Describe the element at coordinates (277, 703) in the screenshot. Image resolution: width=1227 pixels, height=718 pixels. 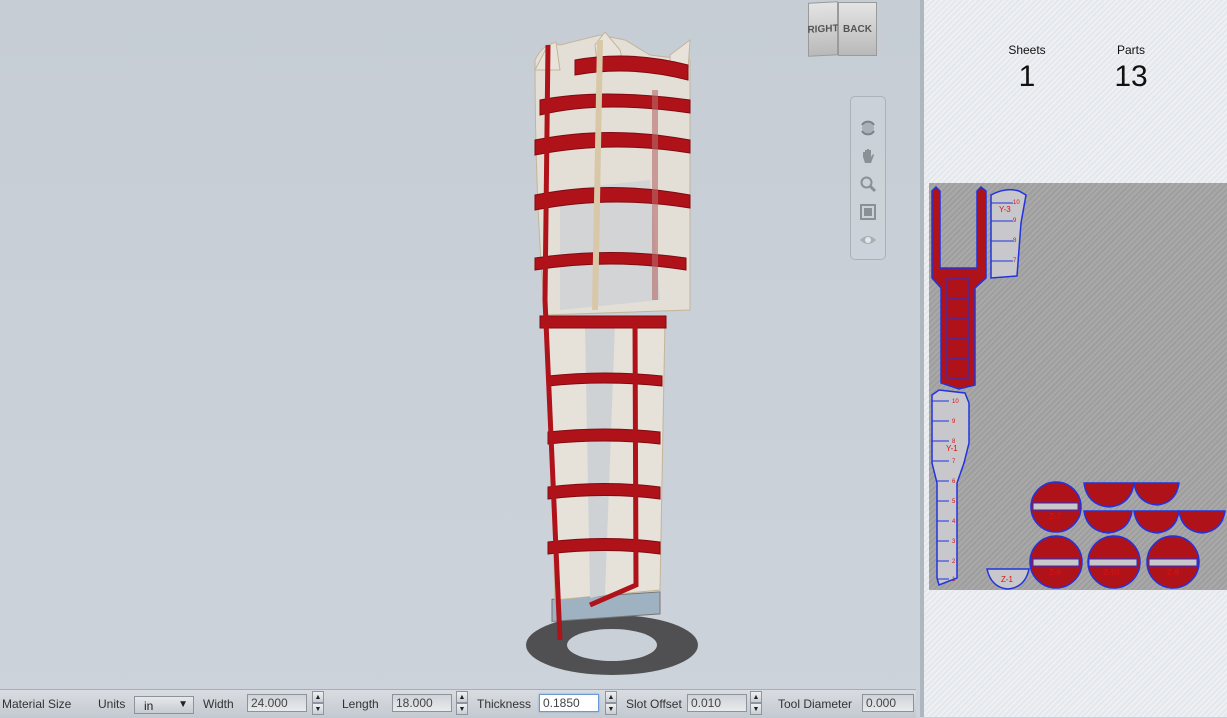
I see `width-input` at that location.